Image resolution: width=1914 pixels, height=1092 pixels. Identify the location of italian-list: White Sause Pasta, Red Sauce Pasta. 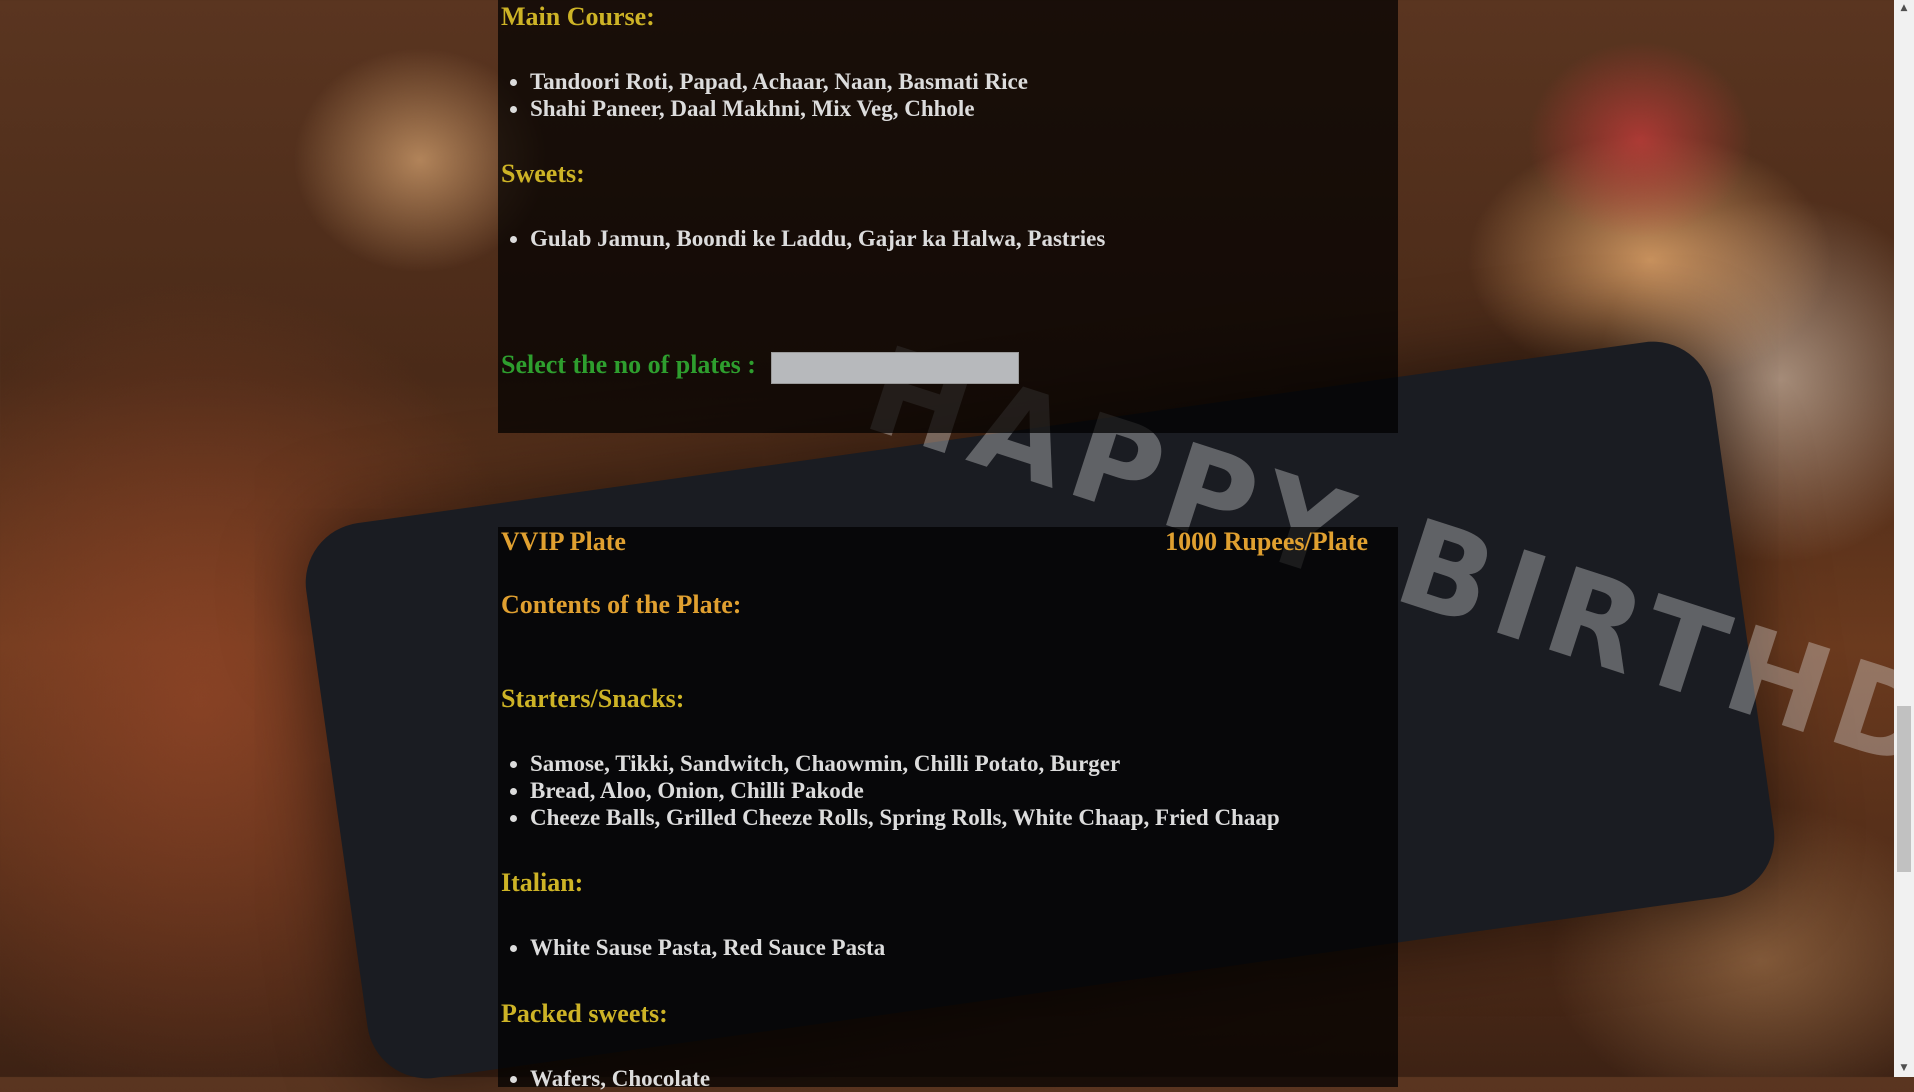
(691, 947).